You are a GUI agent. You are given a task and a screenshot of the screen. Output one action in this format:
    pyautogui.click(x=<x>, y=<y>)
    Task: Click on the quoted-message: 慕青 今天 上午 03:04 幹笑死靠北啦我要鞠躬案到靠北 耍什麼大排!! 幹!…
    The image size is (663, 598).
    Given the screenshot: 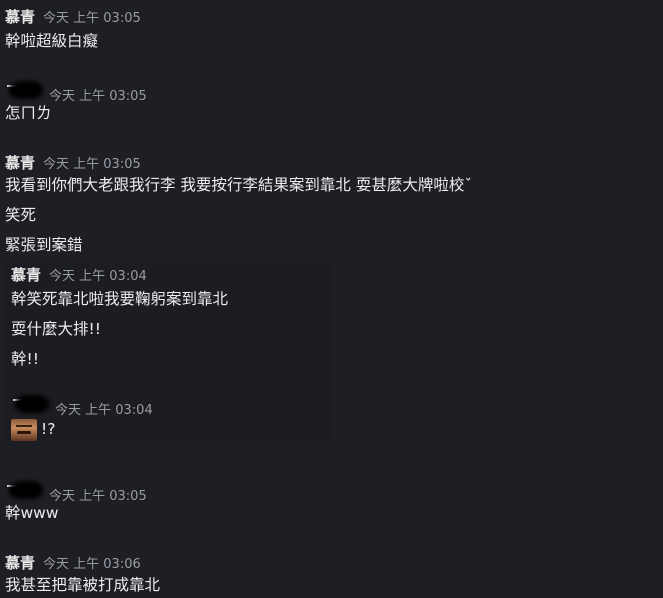 What is the action you would take?
    pyautogui.click(x=119, y=317)
    